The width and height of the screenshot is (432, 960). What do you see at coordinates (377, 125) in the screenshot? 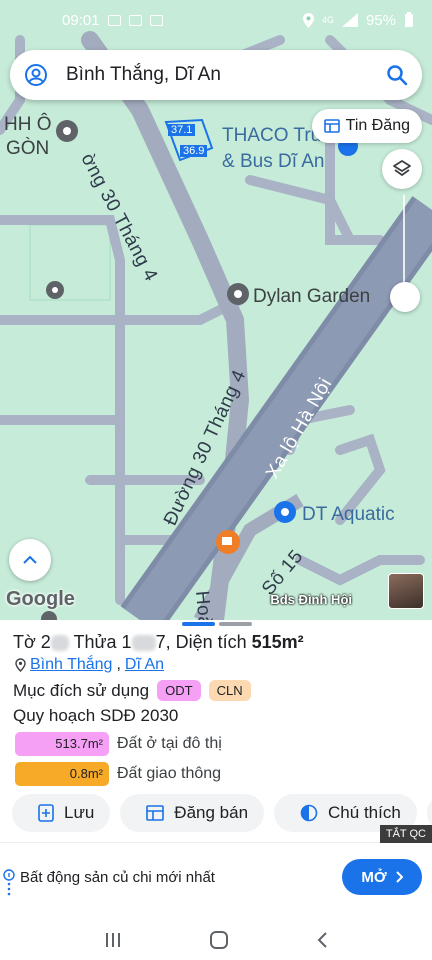
I see `tin-dang-label: Tin Đăng` at bounding box center [377, 125].